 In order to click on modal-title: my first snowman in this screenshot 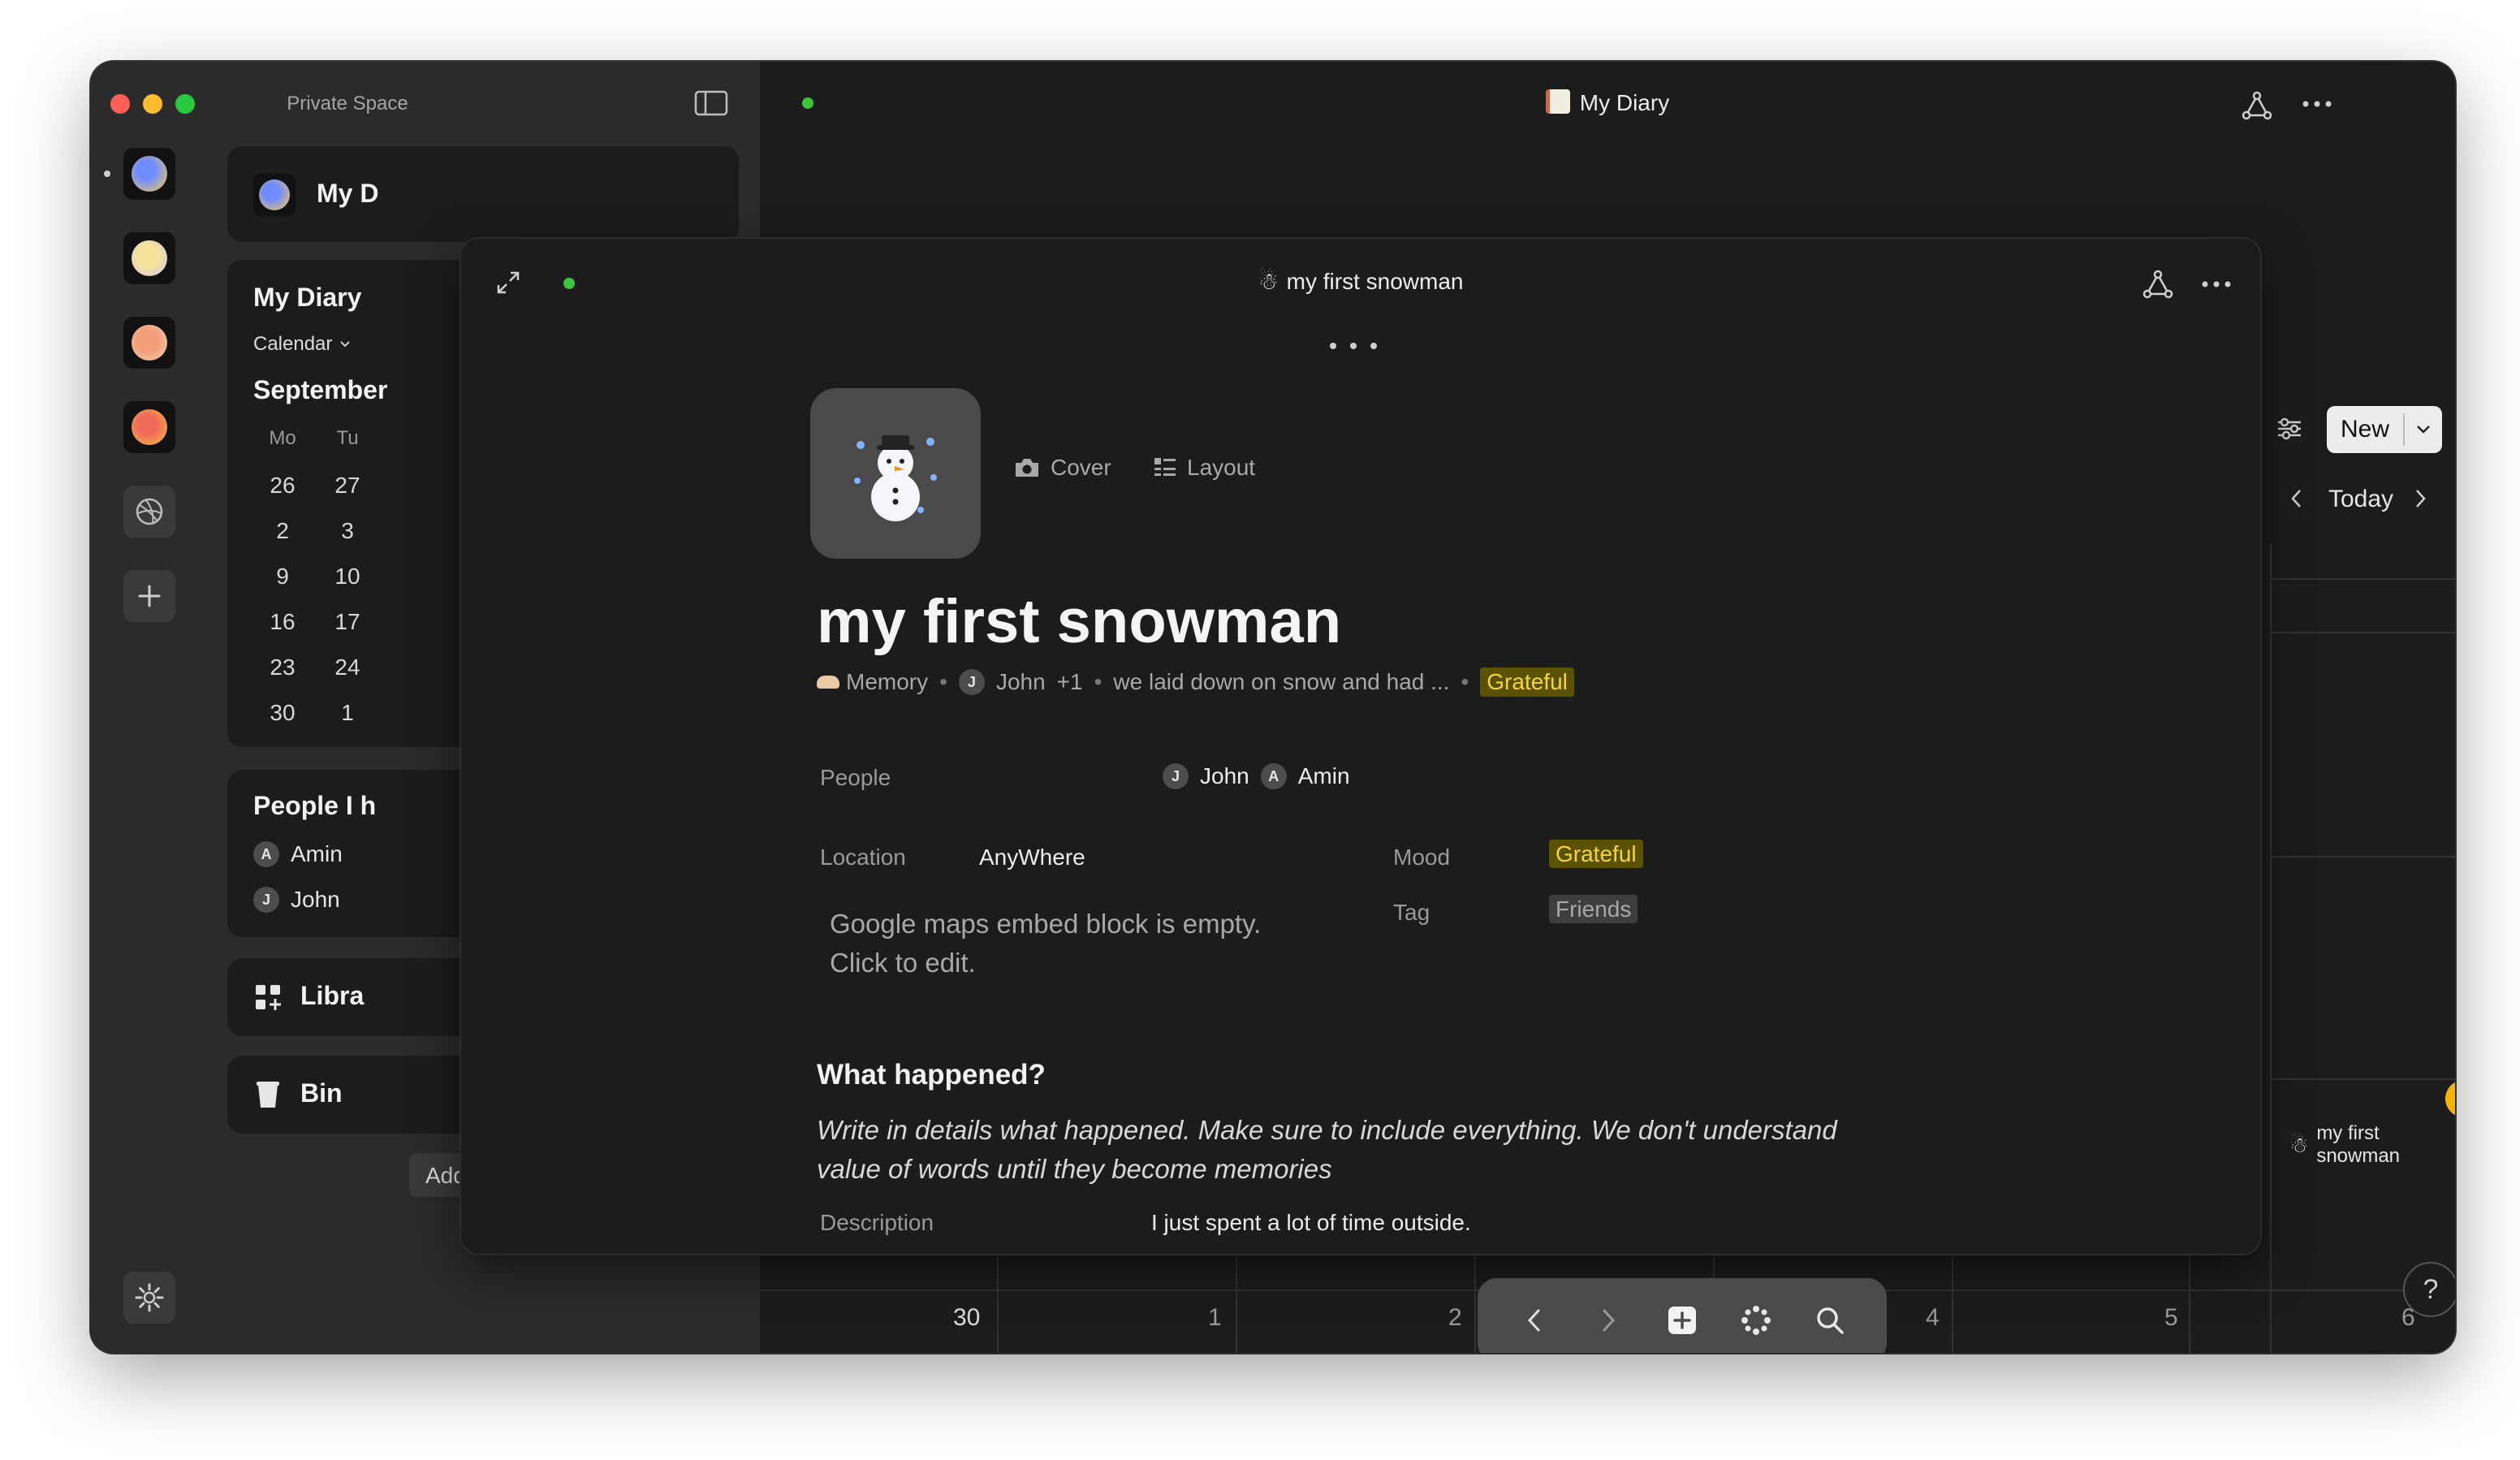, I will do `click(1375, 281)`.